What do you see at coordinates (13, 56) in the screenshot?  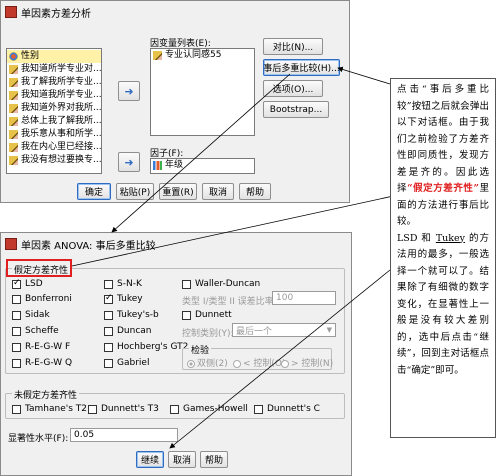 I see `scale-icon` at bounding box center [13, 56].